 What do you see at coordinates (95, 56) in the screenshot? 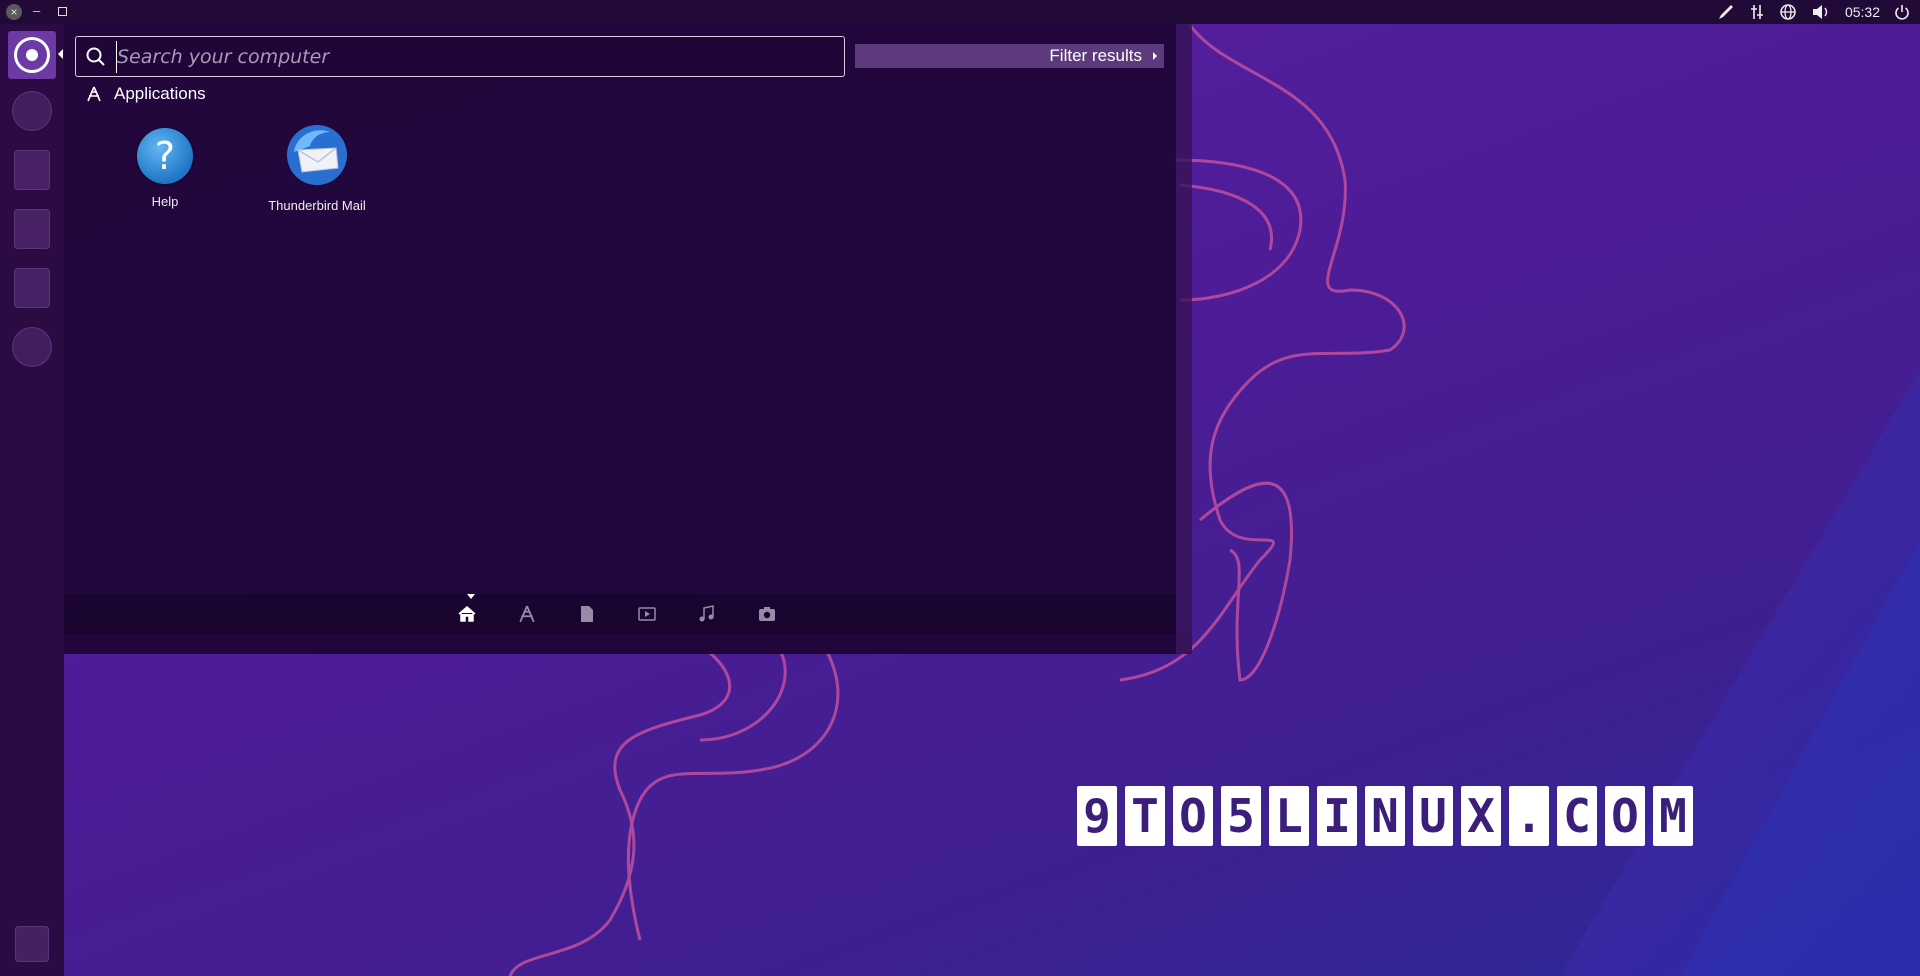
I see `search-icon` at bounding box center [95, 56].